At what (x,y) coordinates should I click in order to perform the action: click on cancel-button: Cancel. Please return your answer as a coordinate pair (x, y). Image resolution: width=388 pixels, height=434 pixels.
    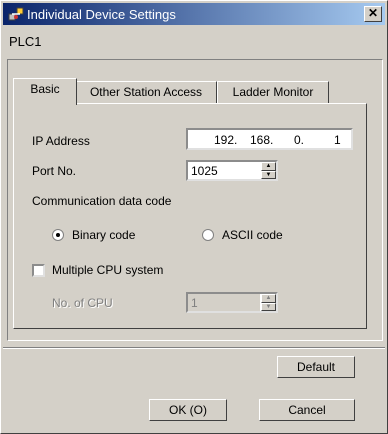
    Looking at the image, I should click on (307, 410).